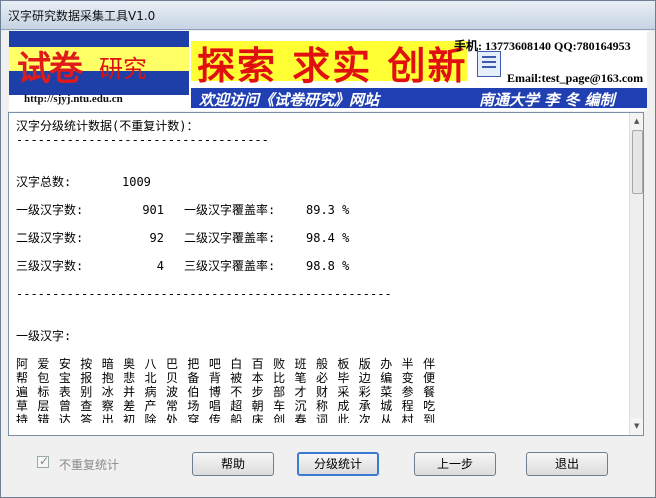 Image resolution: width=656 pixels, height=498 pixels. Describe the element at coordinates (328, 15) in the screenshot. I see `title-bar: 汉字研究数据采集工具V1.0` at that location.